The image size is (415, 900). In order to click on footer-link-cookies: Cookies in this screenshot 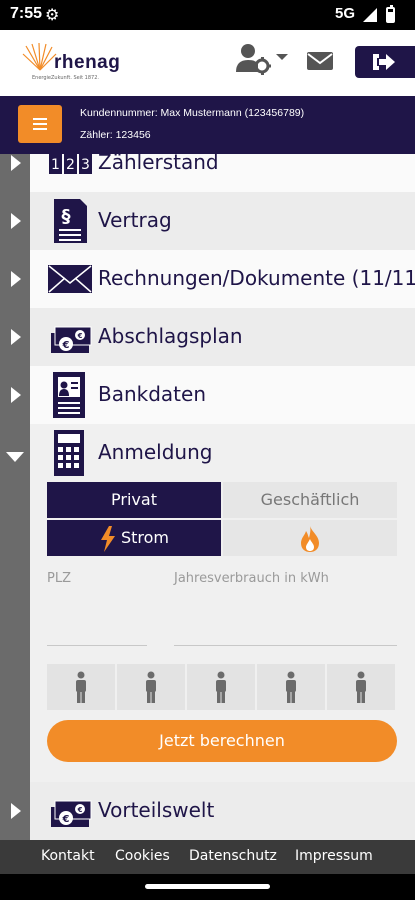, I will do `click(142, 856)`.